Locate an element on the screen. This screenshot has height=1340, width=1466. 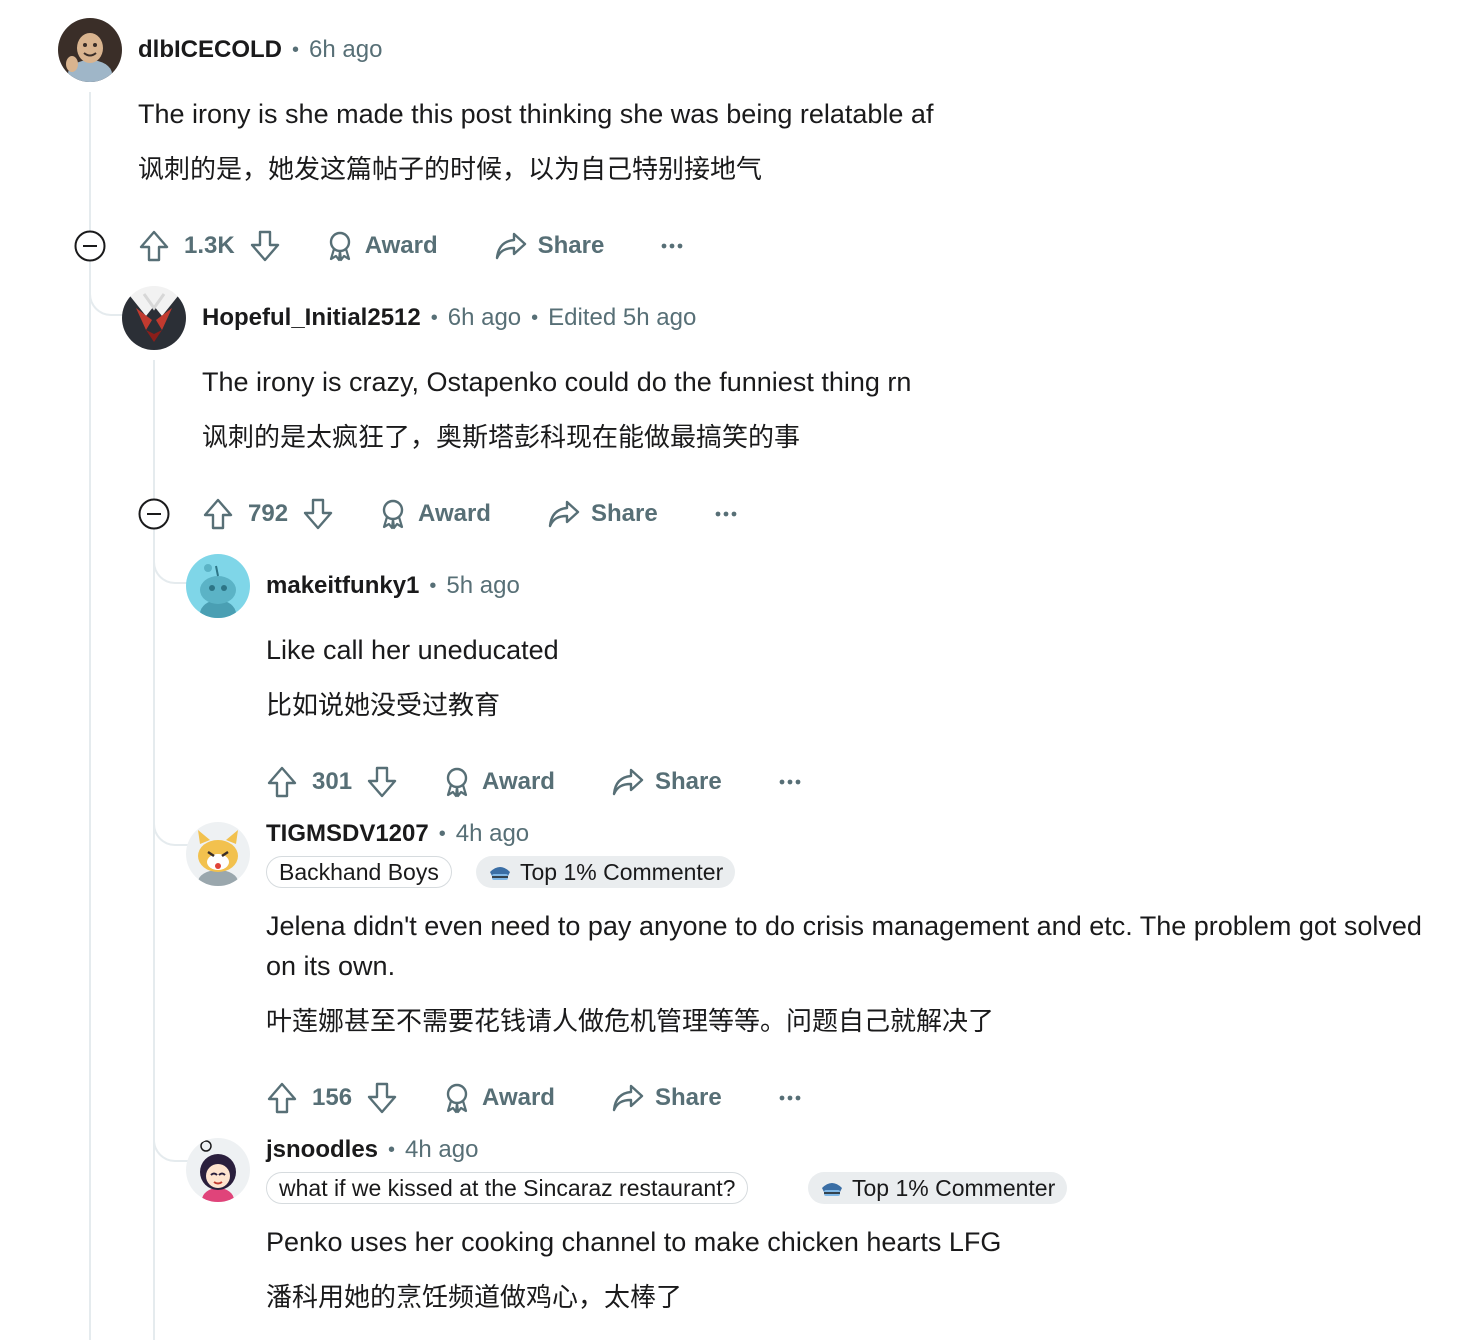
comment-meta: dlbICECOLD • 6h ago is located at coordinates (260, 50).